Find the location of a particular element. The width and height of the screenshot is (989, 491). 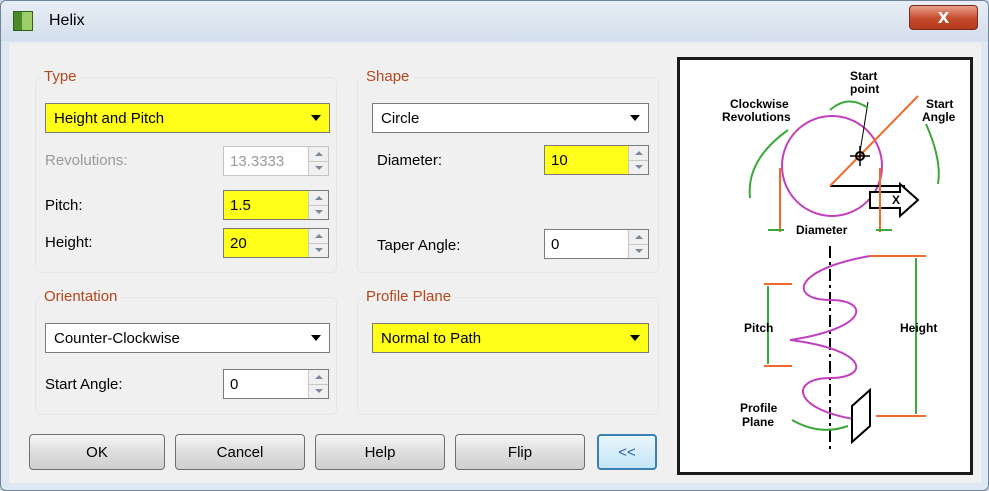

pitch-label: Pitch: is located at coordinates (64, 205).